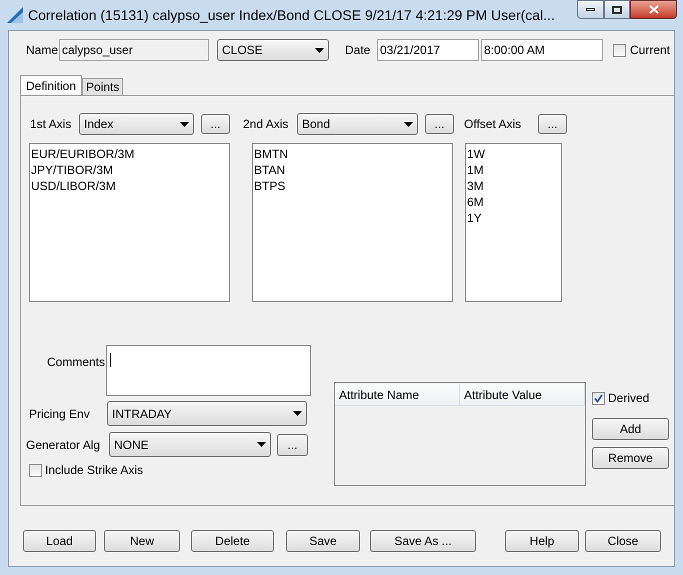  I want to click on date-field: 03/21/2017, so click(428, 50).